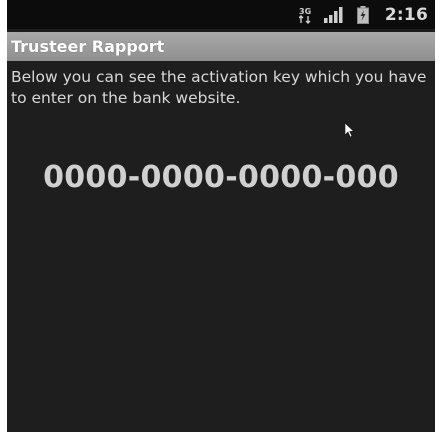  I want to click on svg-text: 3G, so click(305, 11).